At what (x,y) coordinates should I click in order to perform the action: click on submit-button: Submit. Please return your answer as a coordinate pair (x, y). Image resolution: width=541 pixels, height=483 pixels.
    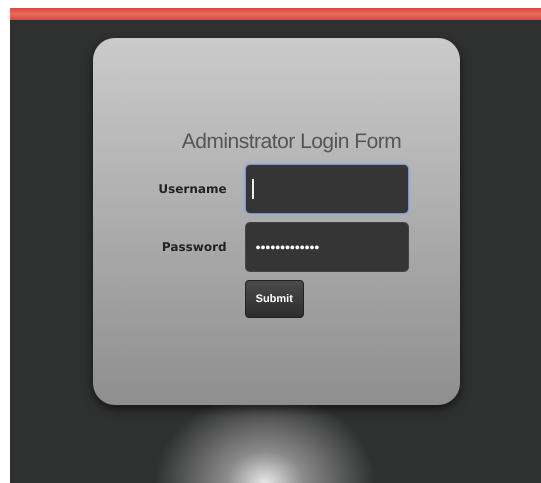
    Looking at the image, I should click on (274, 299).